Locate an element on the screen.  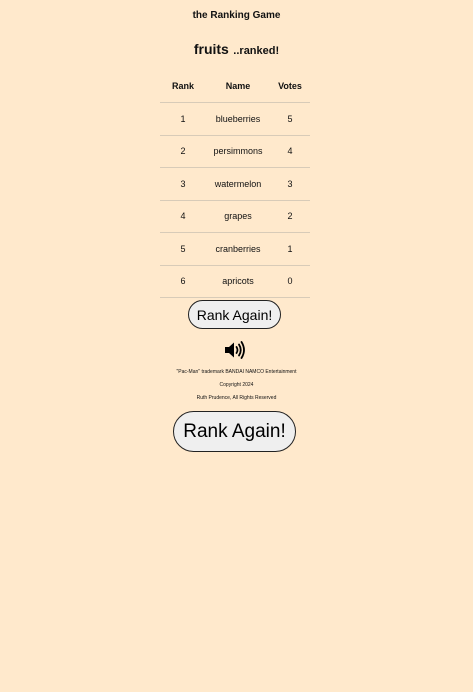
table-row: 4 grapes 2 is located at coordinates (235, 216).